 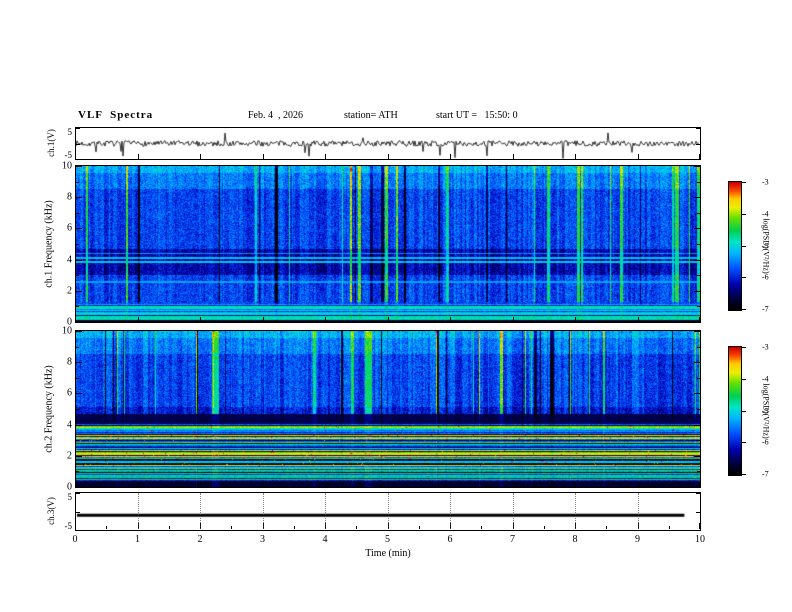 What do you see at coordinates (765, 309) in the screenshot?
I see `colorbar-tick-label: -7` at bounding box center [765, 309].